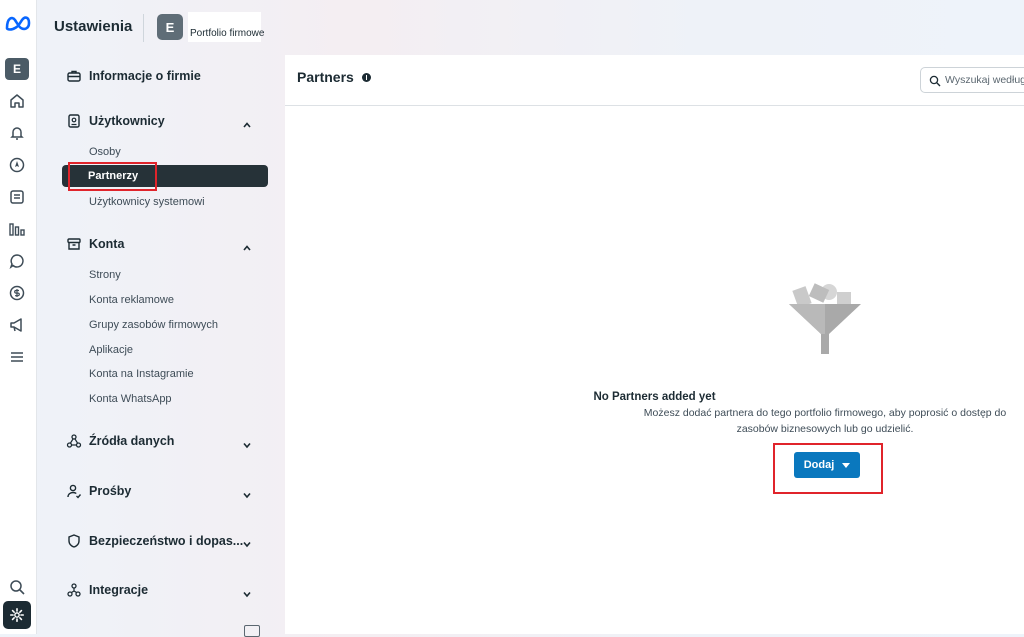 This screenshot has width=1024, height=637. I want to click on app-rail: E, so click(18, 317).